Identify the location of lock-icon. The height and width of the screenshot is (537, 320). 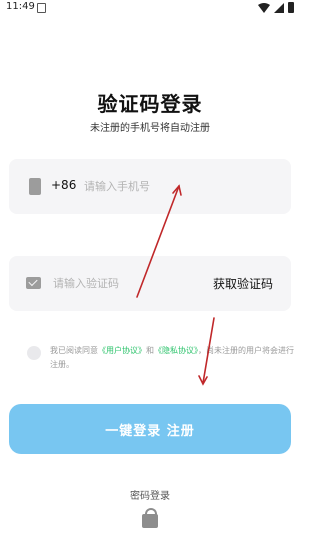
(150, 518).